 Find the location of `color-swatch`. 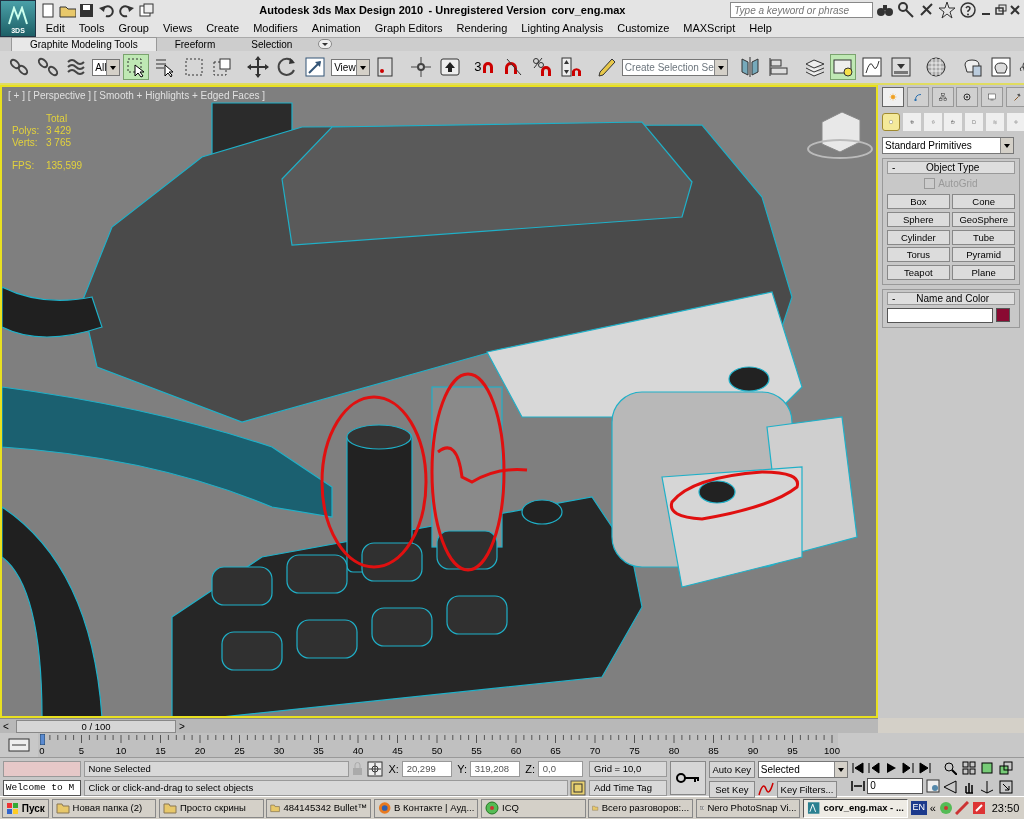

color-swatch is located at coordinates (1002, 315).